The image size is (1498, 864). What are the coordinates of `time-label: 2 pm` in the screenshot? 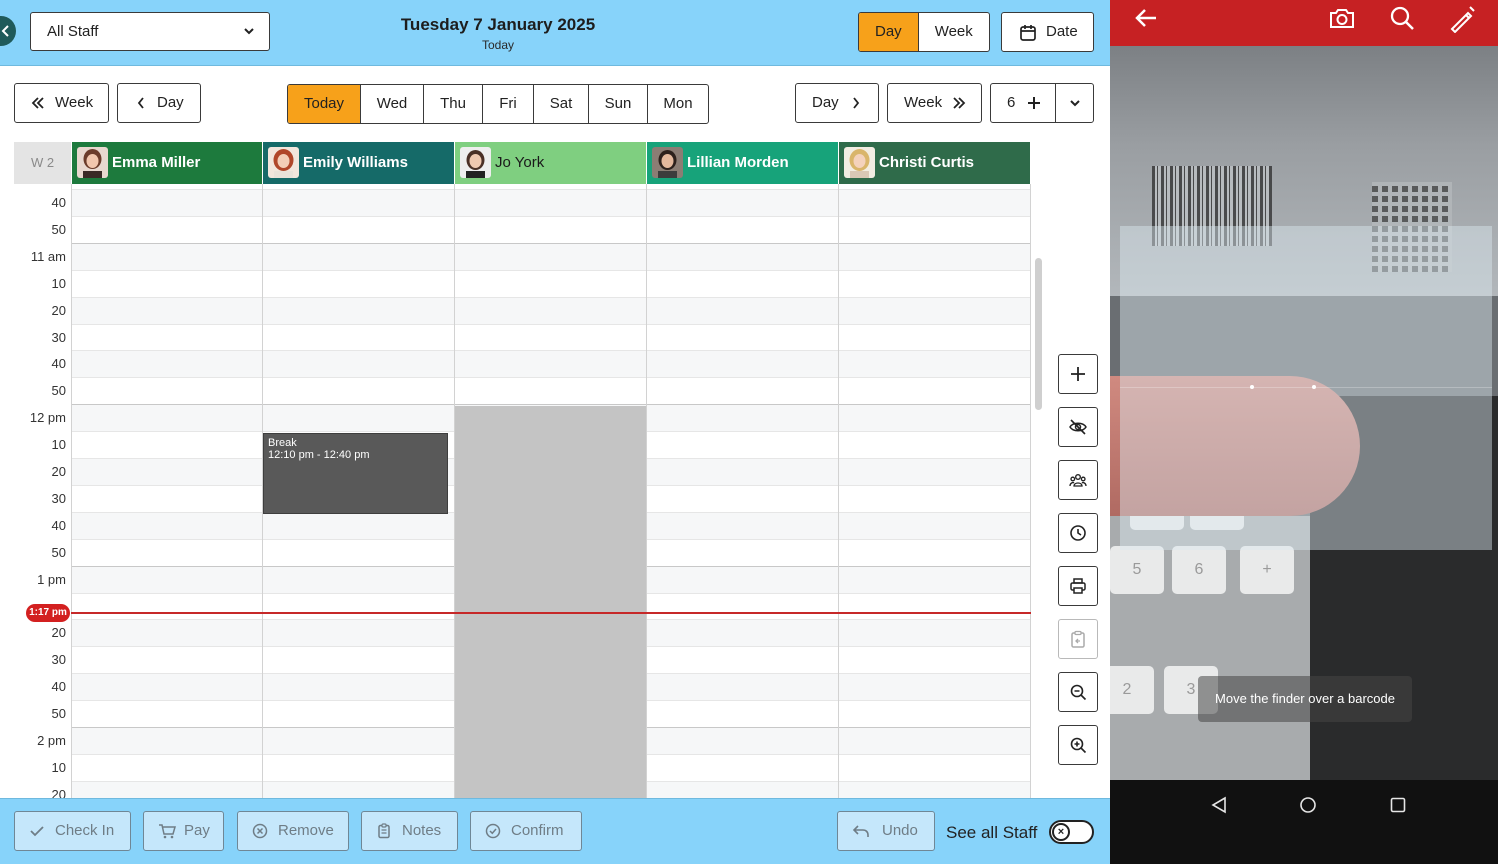 It's located at (51, 740).